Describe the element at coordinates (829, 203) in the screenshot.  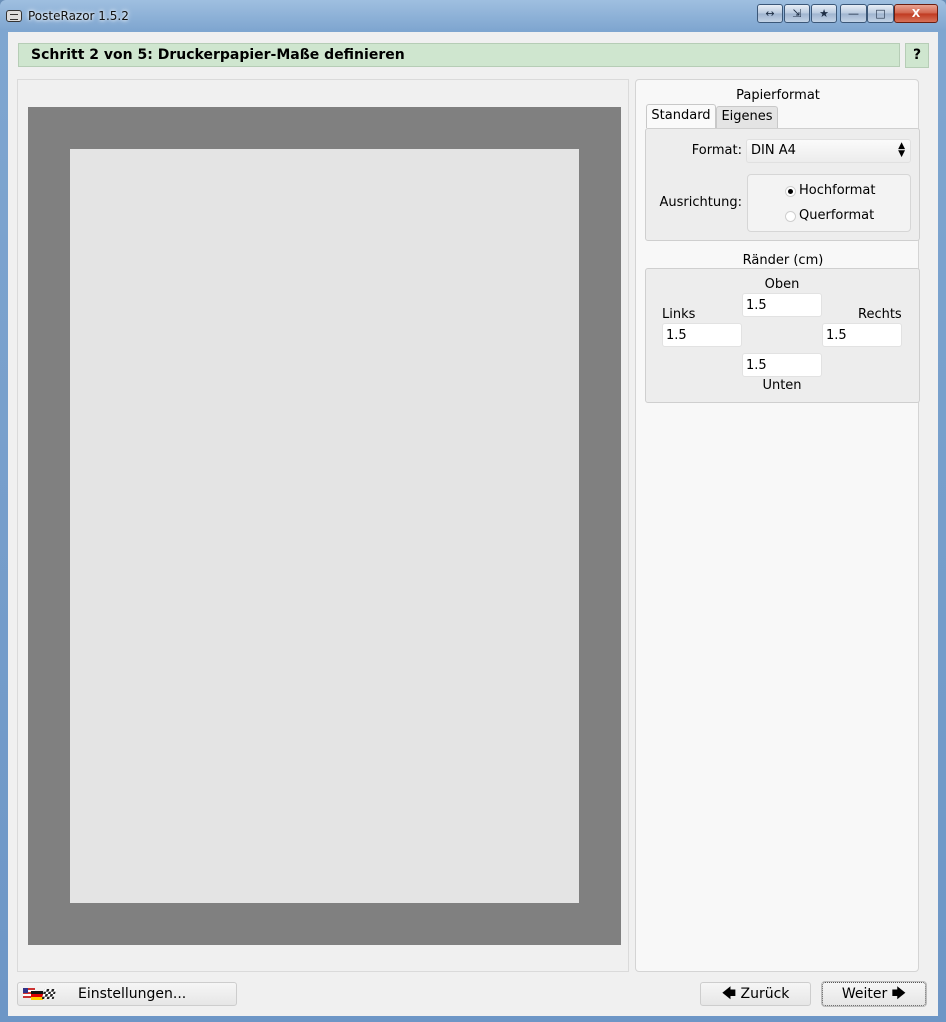
I see `orientation-group: Hochformat Querformat` at that location.